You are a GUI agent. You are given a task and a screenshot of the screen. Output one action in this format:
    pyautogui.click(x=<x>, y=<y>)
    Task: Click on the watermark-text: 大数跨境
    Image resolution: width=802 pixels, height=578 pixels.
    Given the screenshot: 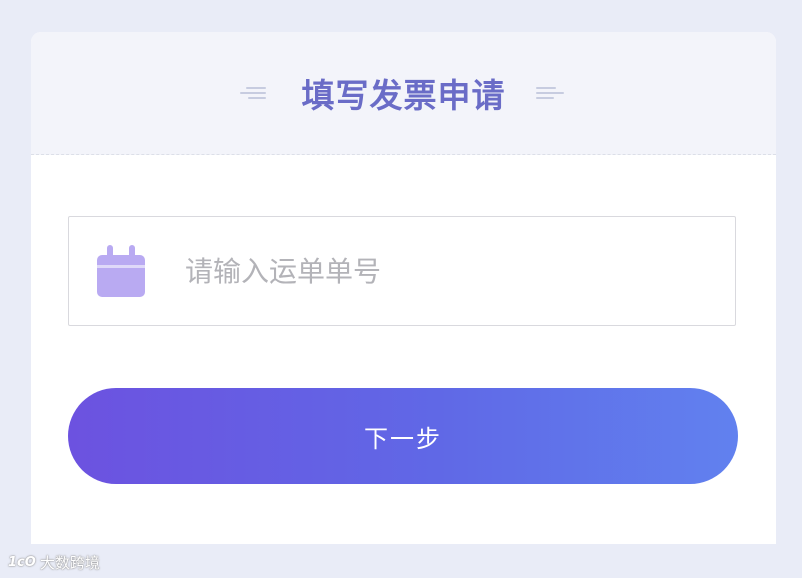 What is the action you would take?
    pyautogui.click(x=69, y=562)
    